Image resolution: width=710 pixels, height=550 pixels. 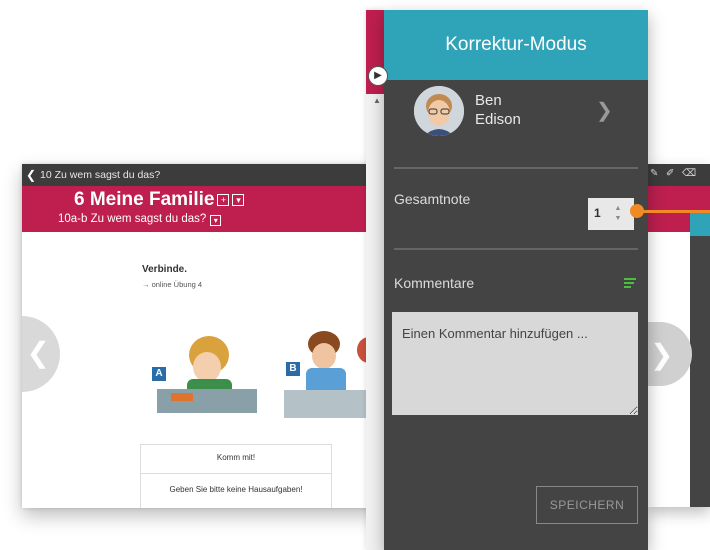 What do you see at coordinates (498, 119) in the screenshot?
I see `student-last-name: Edison` at bounding box center [498, 119].